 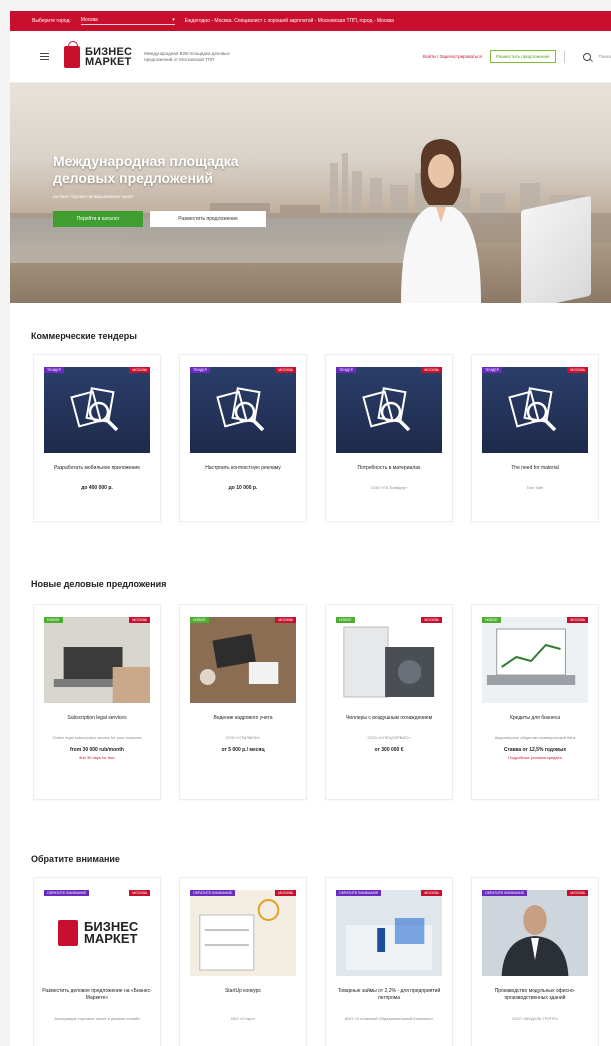 What do you see at coordinates (75, 859) in the screenshot?
I see `attention-section-title: Обратите внимание` at bounding box center [75, 859].